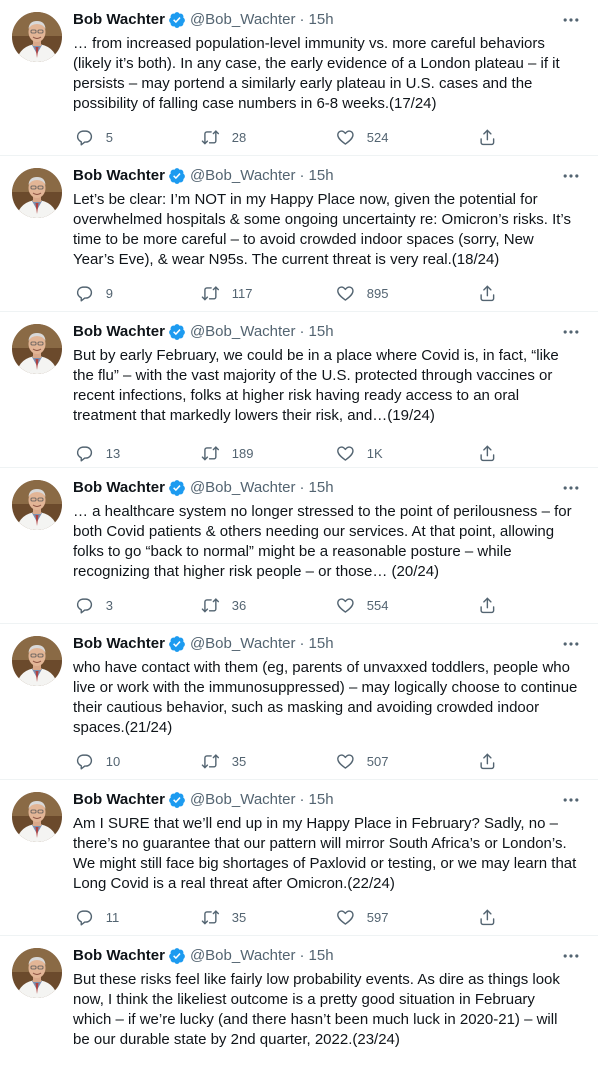 Image resolution: width=598 pixels, height=1070 pixels. Describe the element at coordinates (112, 917) in the screenshot. I see `reply-count: 11` at that location.